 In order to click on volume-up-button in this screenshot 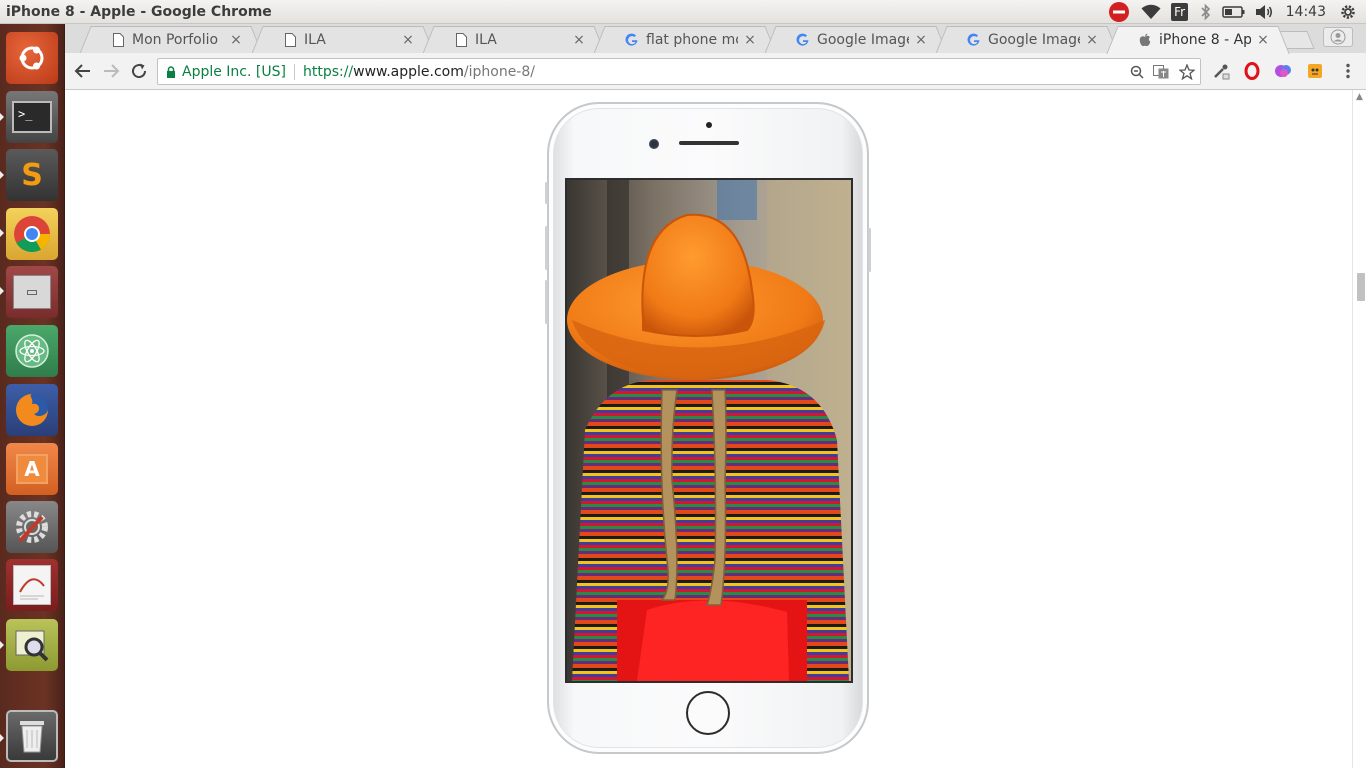, I will do `click(546, 248)`.